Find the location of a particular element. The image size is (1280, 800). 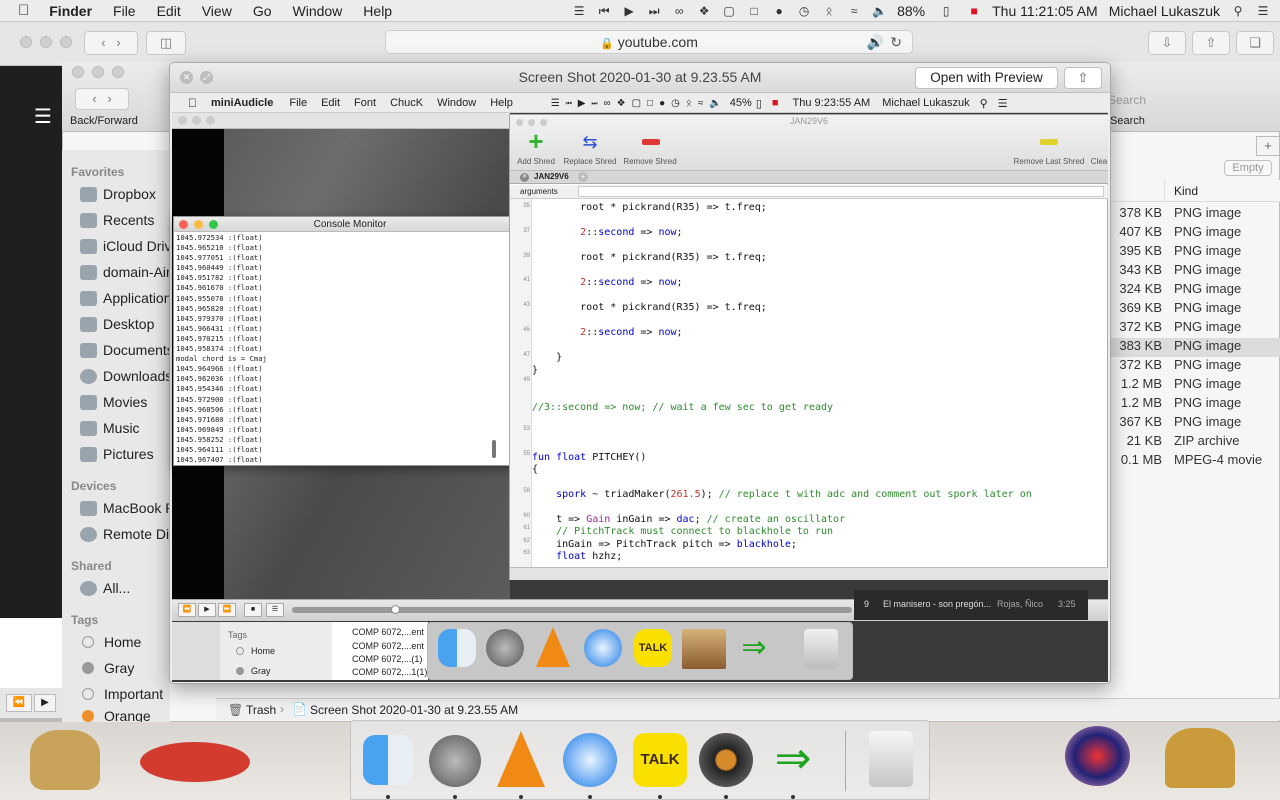

sidebar-item-macbook: MacBook Pro is located at coordinates (126, 508).